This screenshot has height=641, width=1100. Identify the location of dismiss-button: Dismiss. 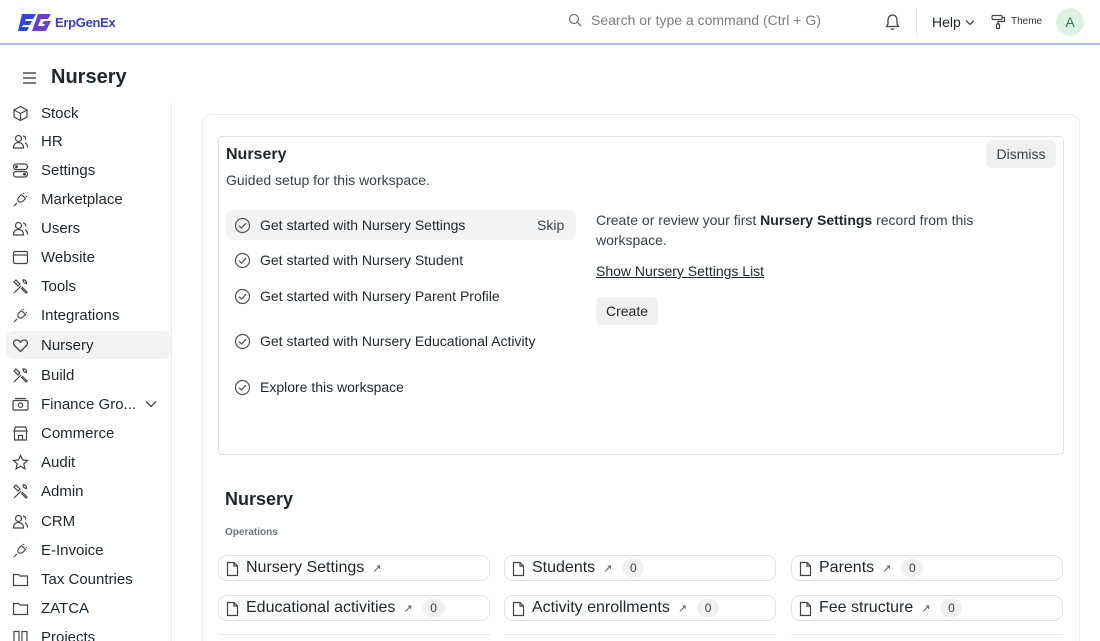
(1021, 154).